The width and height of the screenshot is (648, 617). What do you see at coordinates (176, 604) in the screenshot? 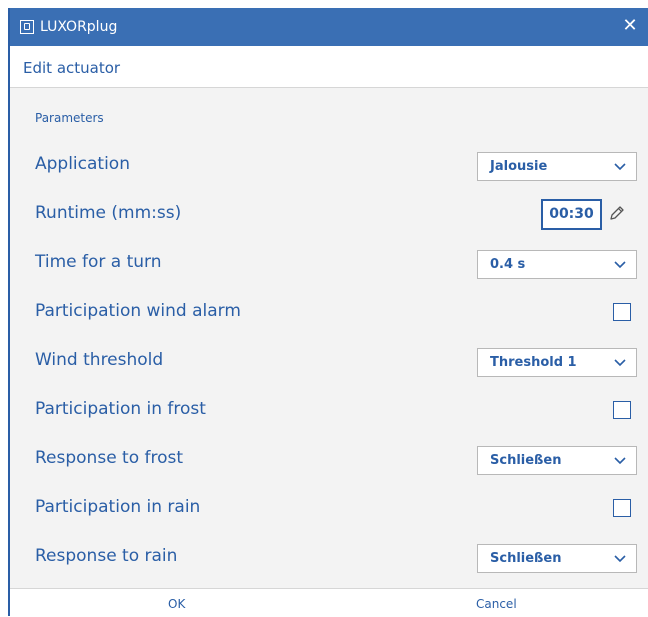
I see `ok-button: OK` at bounding box center [176, 604].